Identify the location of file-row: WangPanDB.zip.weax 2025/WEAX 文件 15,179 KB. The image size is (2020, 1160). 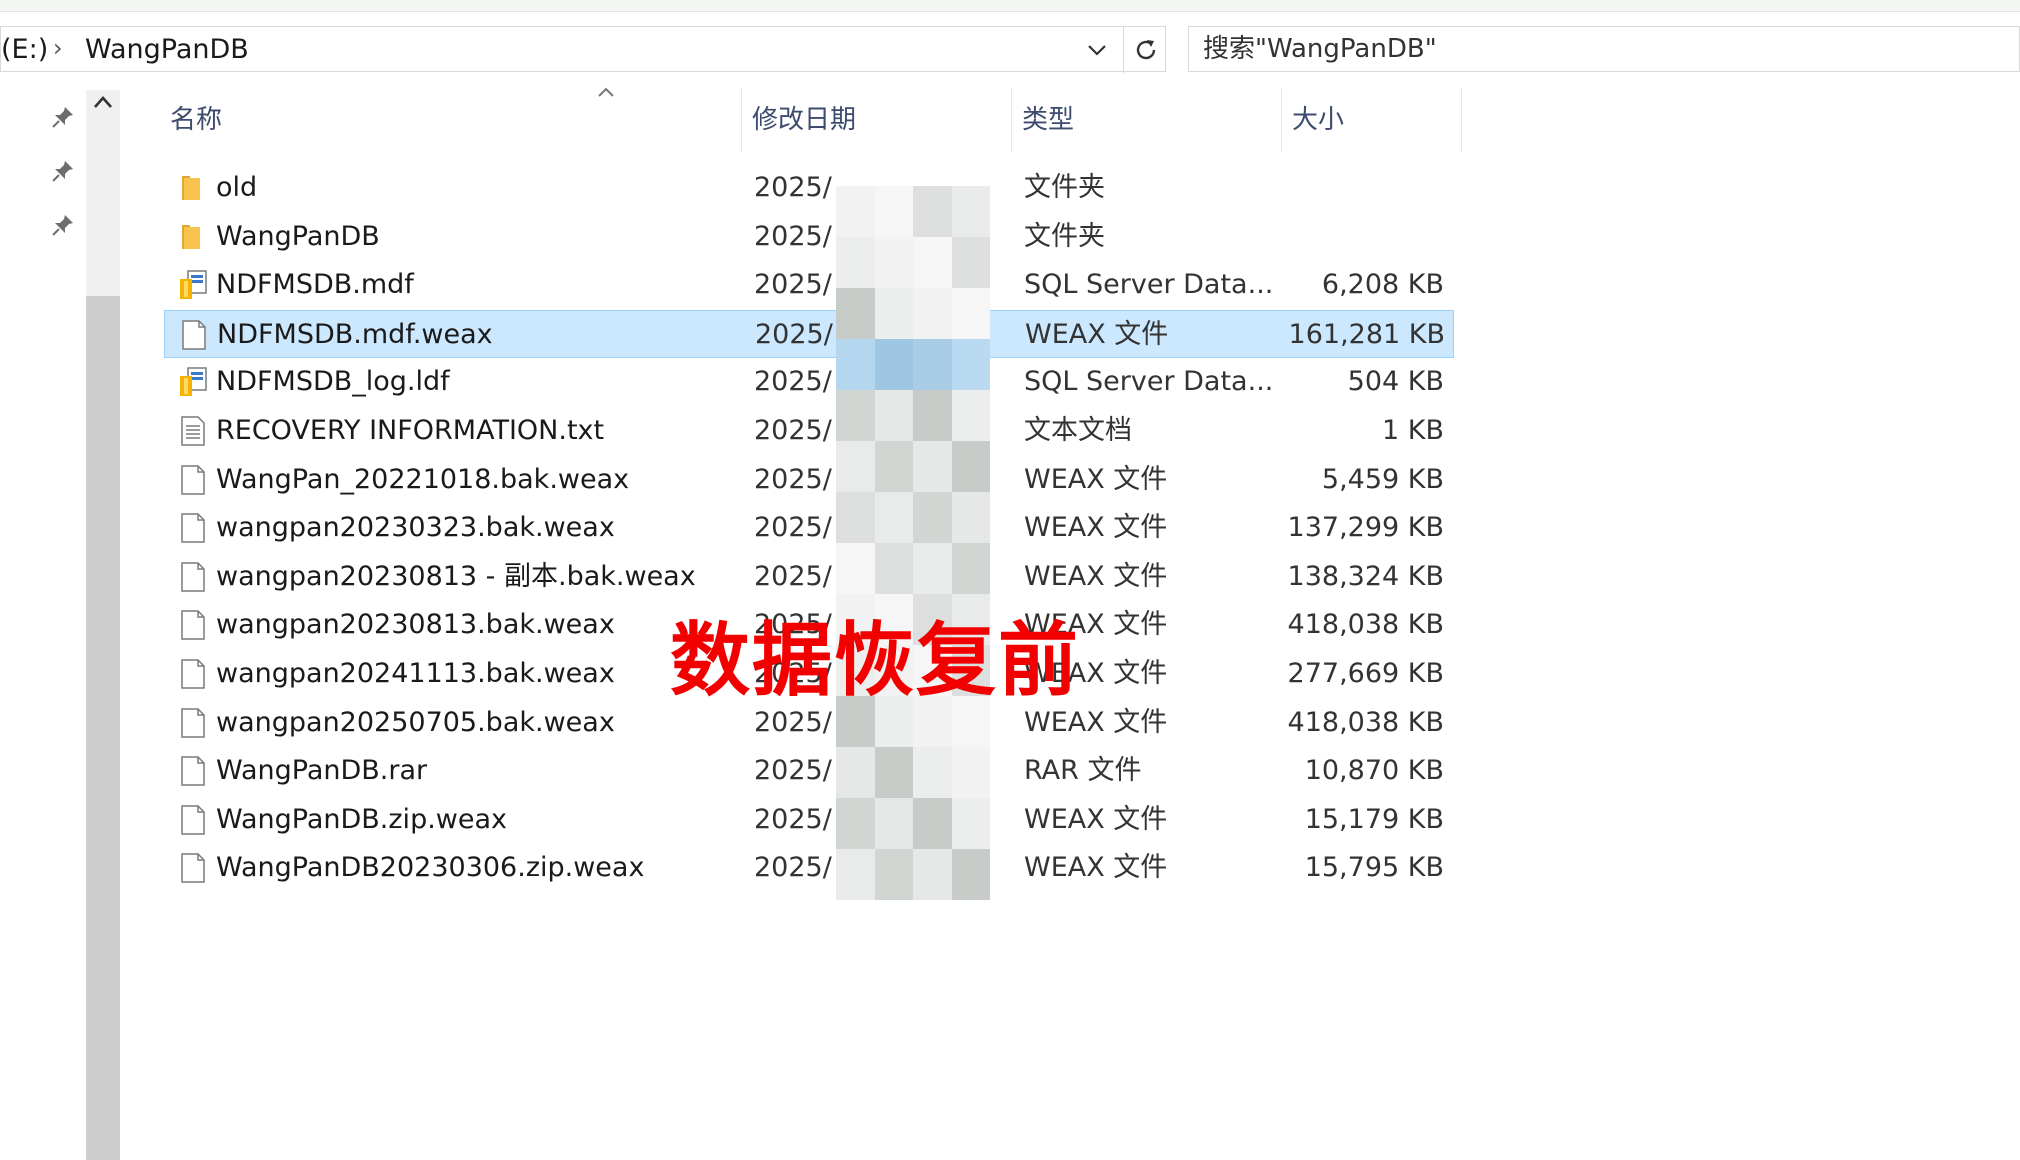
(809, 820).